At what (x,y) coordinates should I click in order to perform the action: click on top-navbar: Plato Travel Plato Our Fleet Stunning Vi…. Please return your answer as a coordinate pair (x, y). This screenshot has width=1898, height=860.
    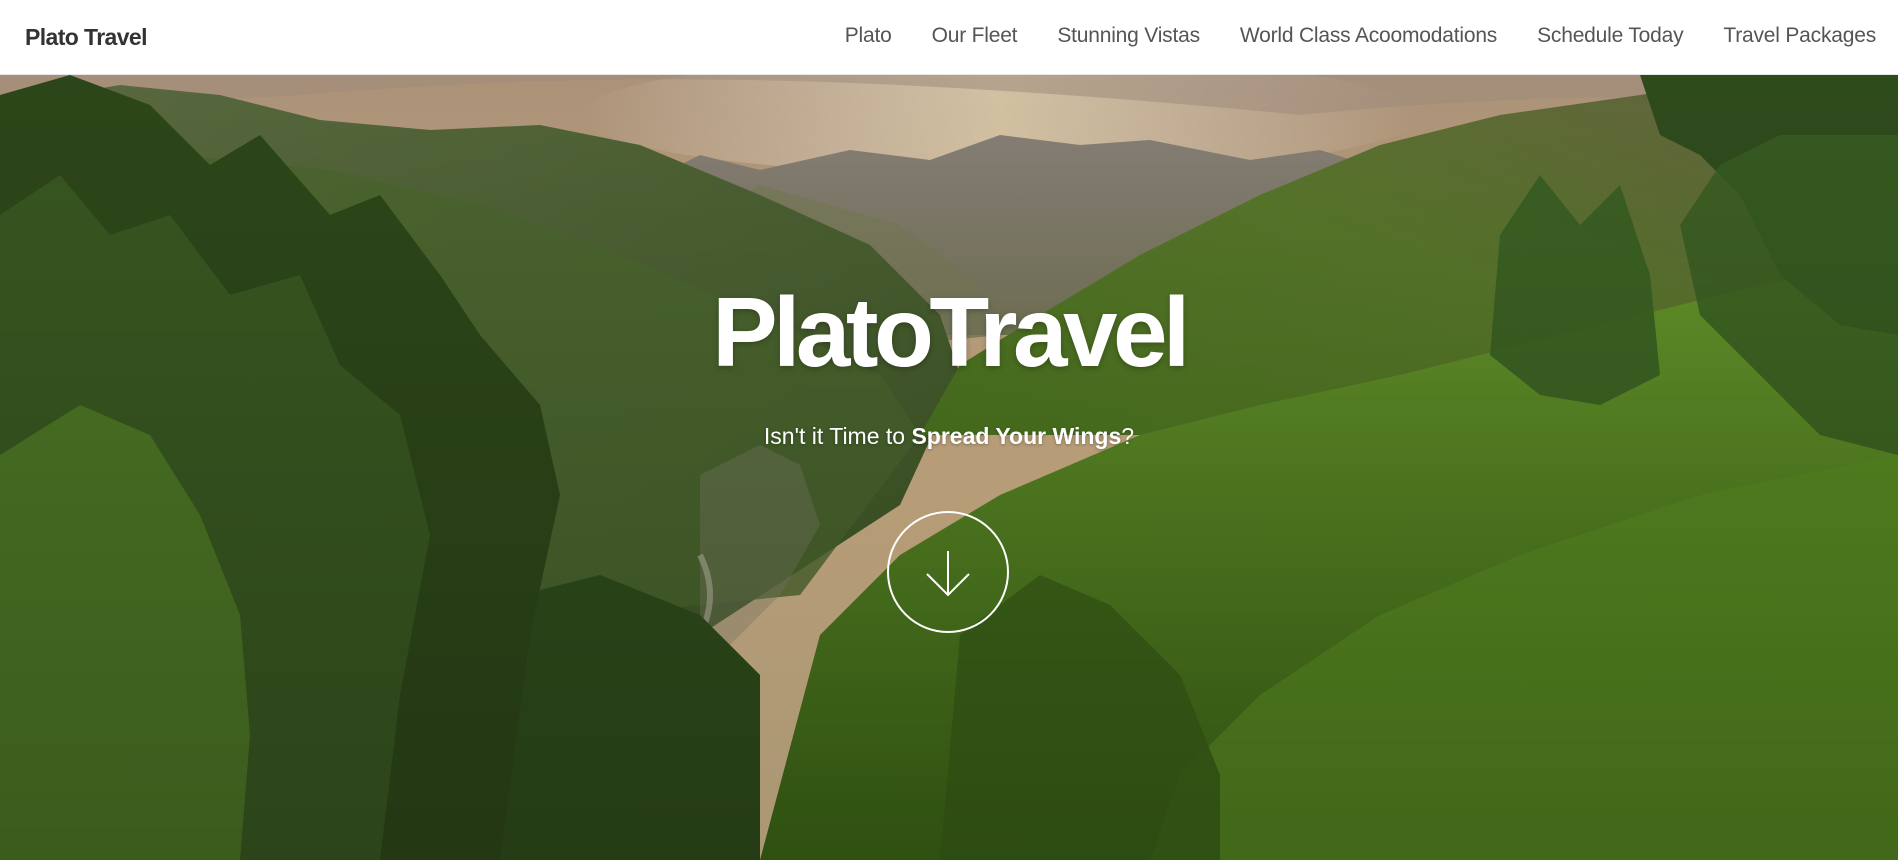
    Looking at the image, I should click on (949, 37).